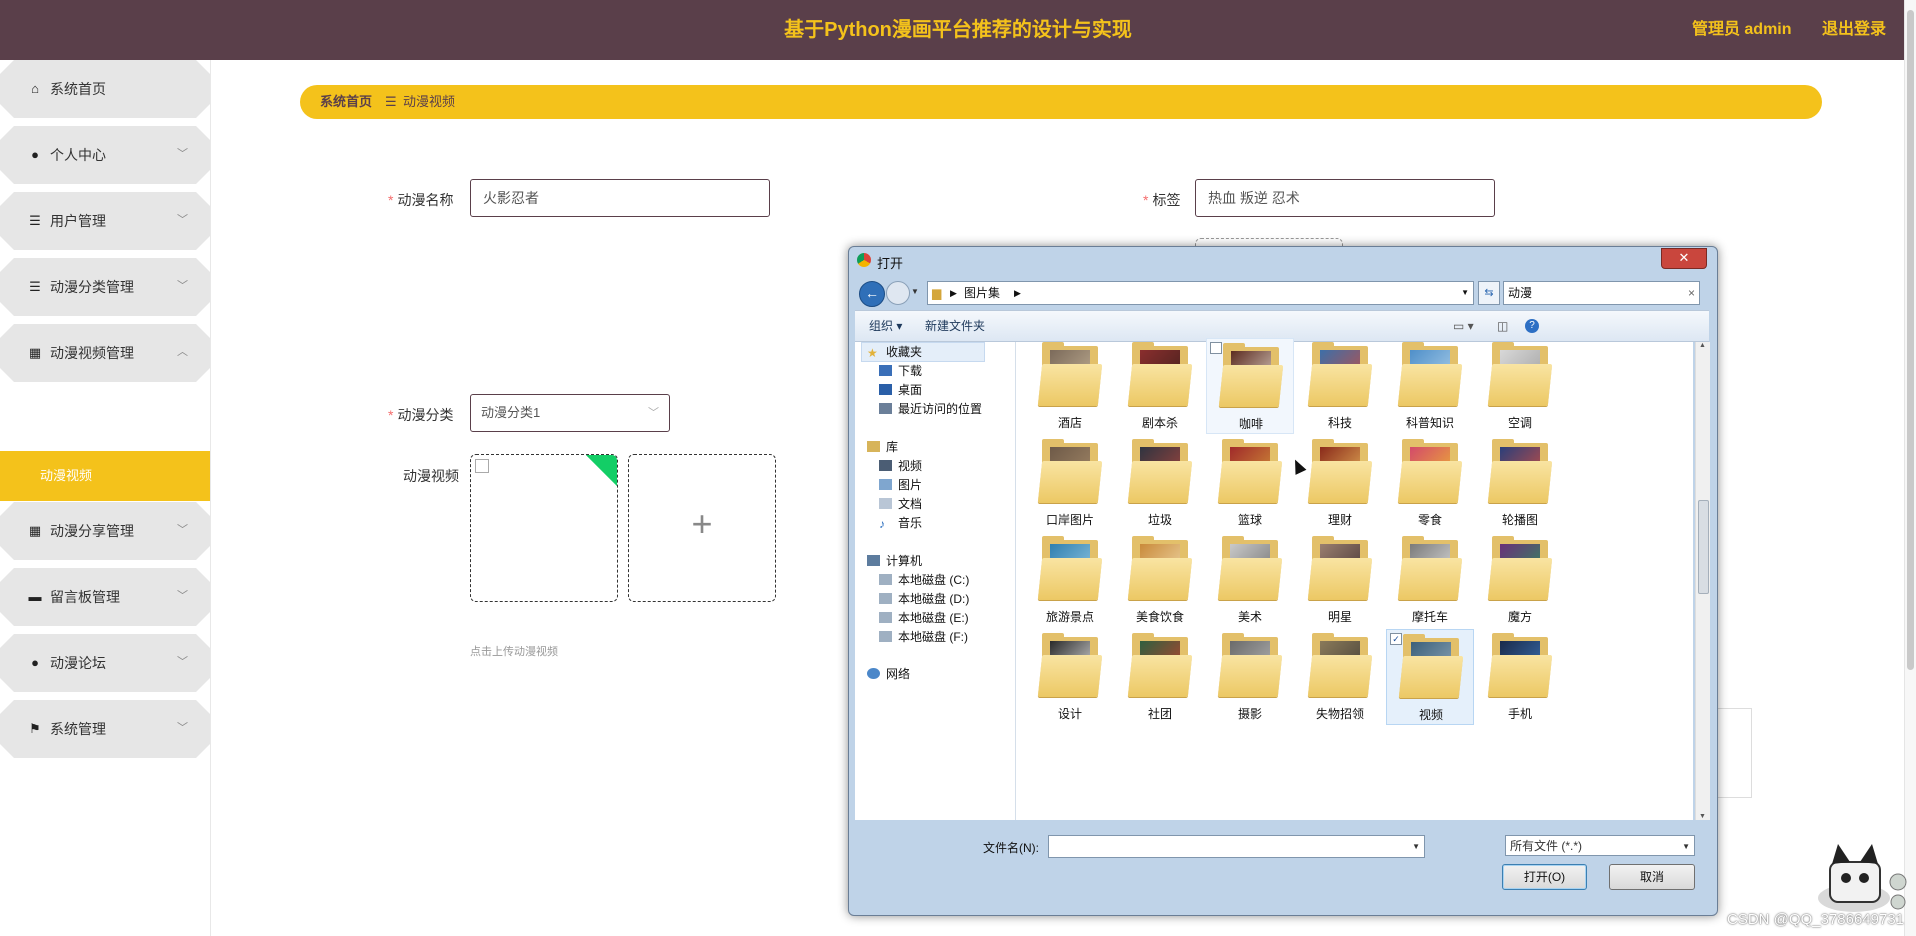 The height and width of the screenshot is (936, 1916). What do you see at coordinates (1854, 29) in the screenshot?
I see `logout-link: 退出登录` at bounding box center [1854, 29].